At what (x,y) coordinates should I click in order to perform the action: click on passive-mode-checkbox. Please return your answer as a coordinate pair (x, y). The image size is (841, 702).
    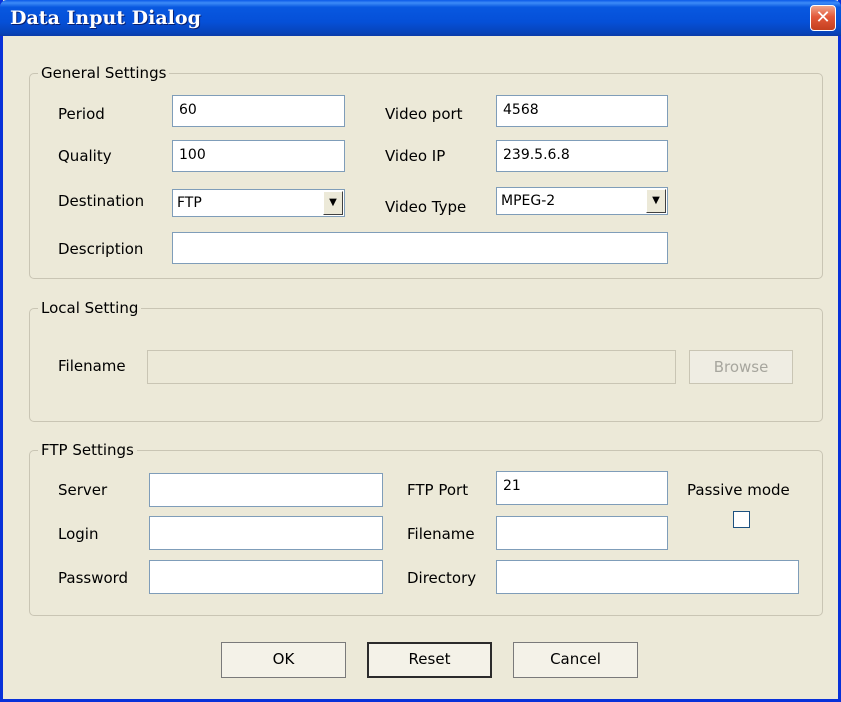
    Looking at the image, I should click on (741, 519).